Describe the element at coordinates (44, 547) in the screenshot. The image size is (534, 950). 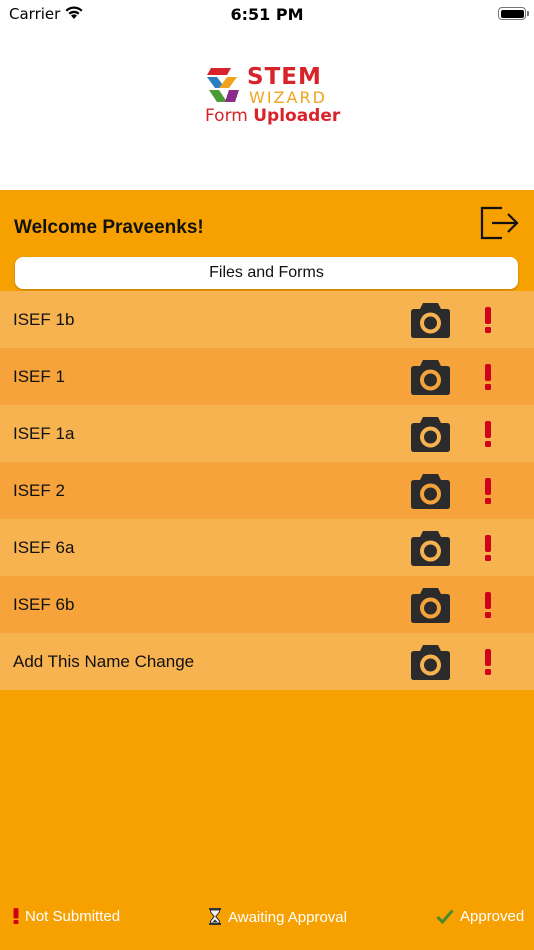
I see `form-label: ISEF 6a` at that location.